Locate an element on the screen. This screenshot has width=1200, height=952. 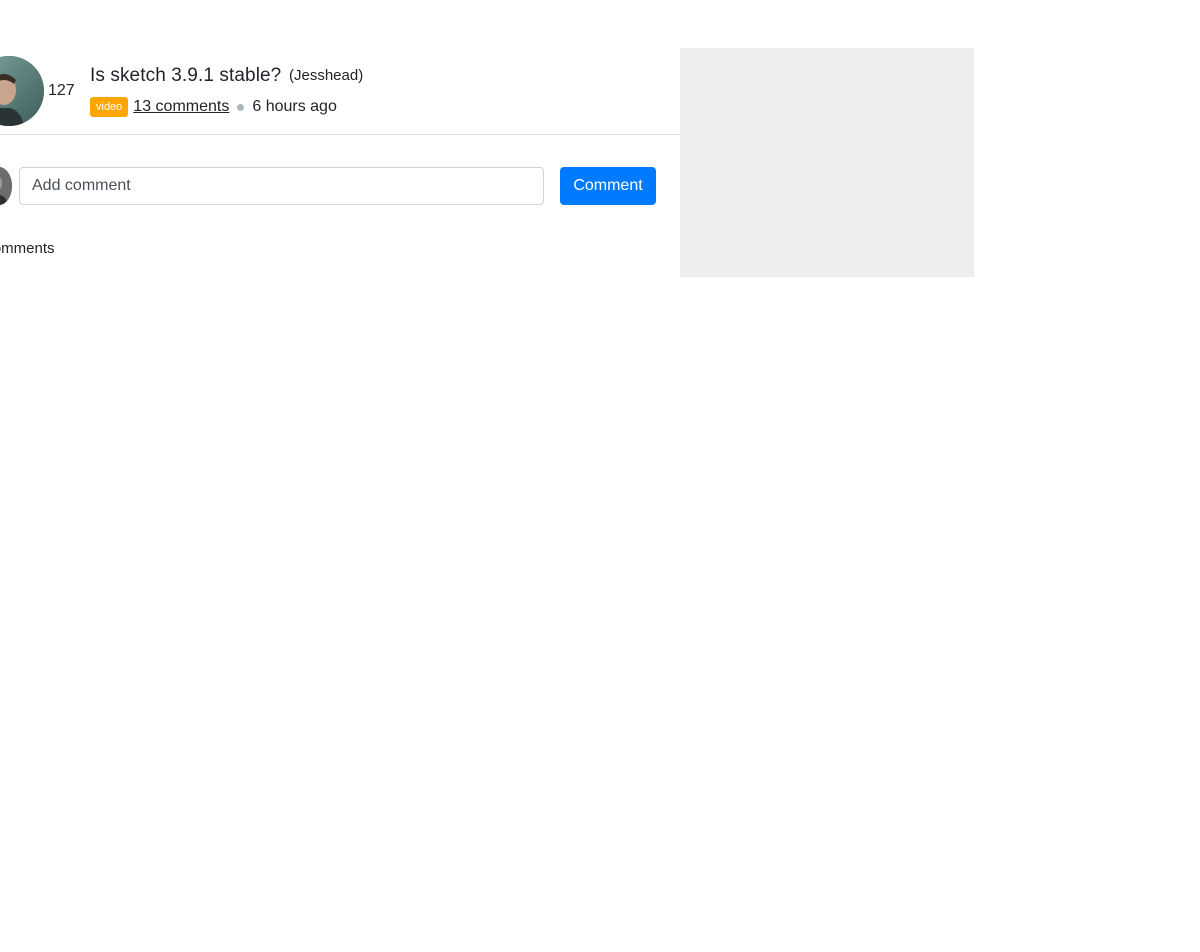
post-timestamp: 6 hours ago is located at coordinates (294, 106).